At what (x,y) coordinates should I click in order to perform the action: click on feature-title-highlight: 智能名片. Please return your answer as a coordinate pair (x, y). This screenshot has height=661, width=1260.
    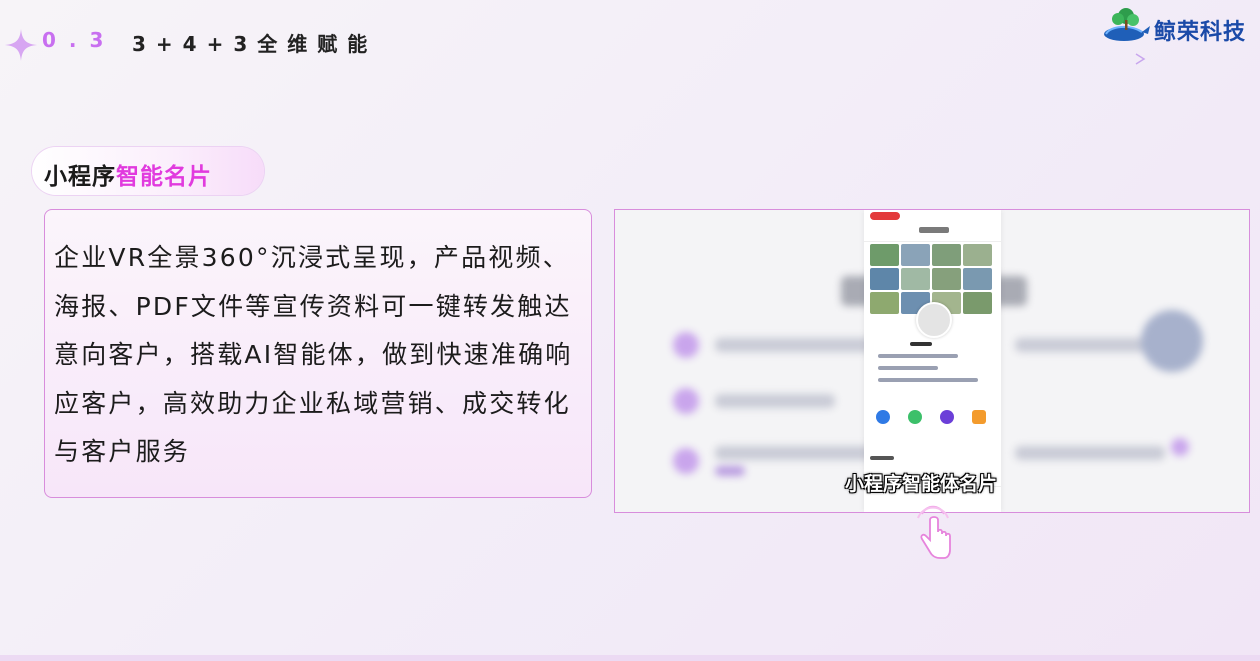
    Looking at the image, I should click on (164, 177).